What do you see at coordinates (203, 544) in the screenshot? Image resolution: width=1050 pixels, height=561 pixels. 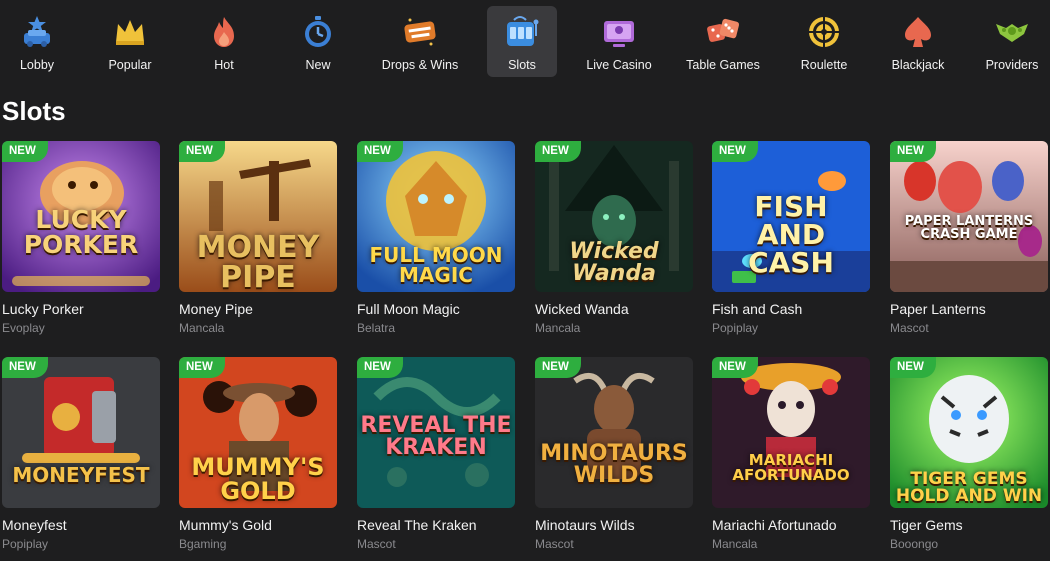 I see `game-provider: Bgaming` at bounding box center [203, 544].